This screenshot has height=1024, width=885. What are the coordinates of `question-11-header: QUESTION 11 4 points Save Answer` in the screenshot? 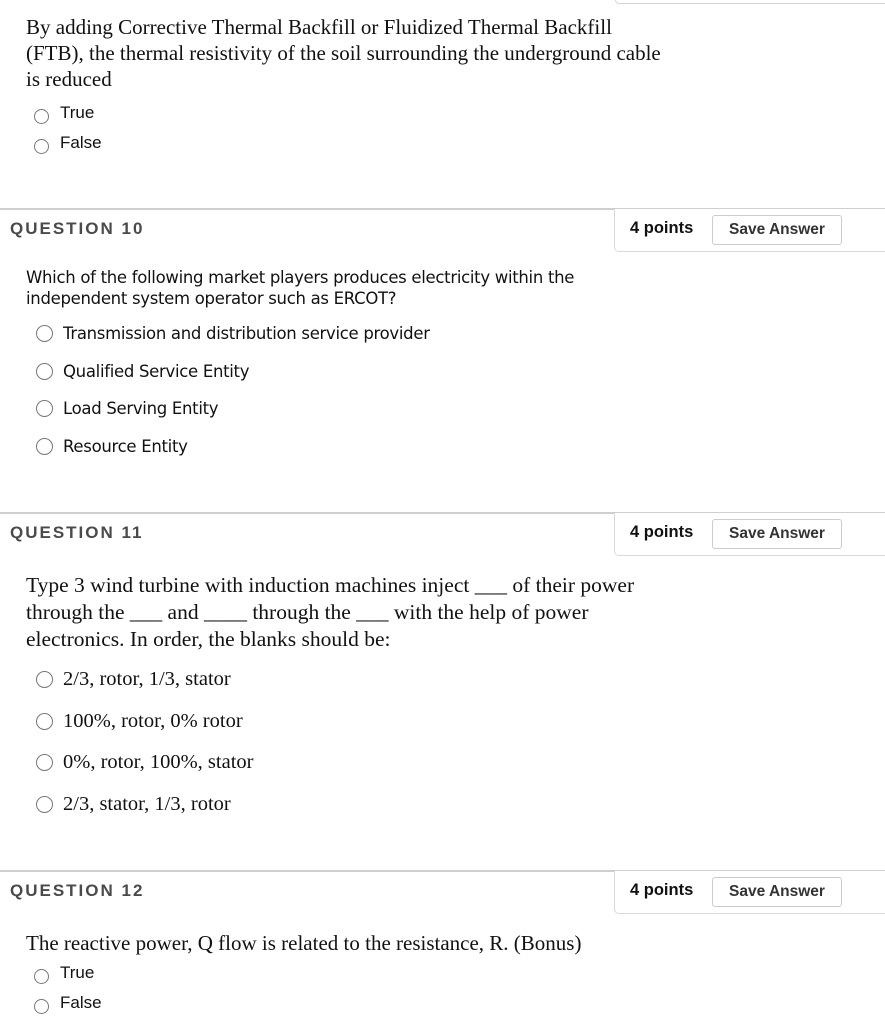 It's located at (442, 535).